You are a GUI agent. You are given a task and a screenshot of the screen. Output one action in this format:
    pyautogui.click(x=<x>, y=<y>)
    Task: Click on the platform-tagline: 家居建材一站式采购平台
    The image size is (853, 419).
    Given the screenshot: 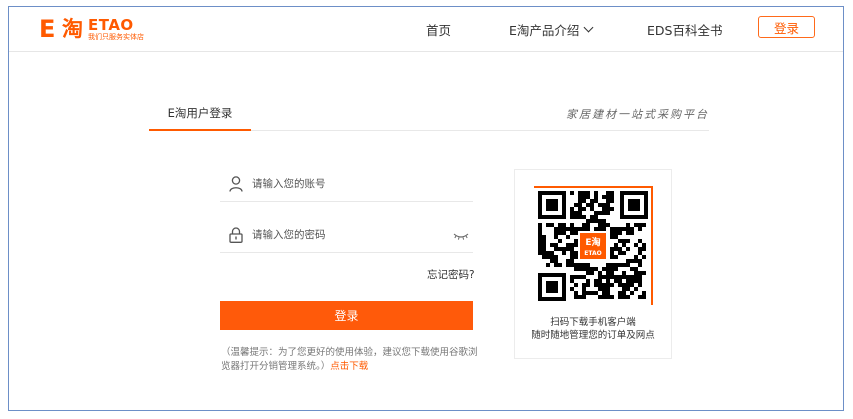 What is the action you would take?
    pyautogui.click(x=637, y=114)
    